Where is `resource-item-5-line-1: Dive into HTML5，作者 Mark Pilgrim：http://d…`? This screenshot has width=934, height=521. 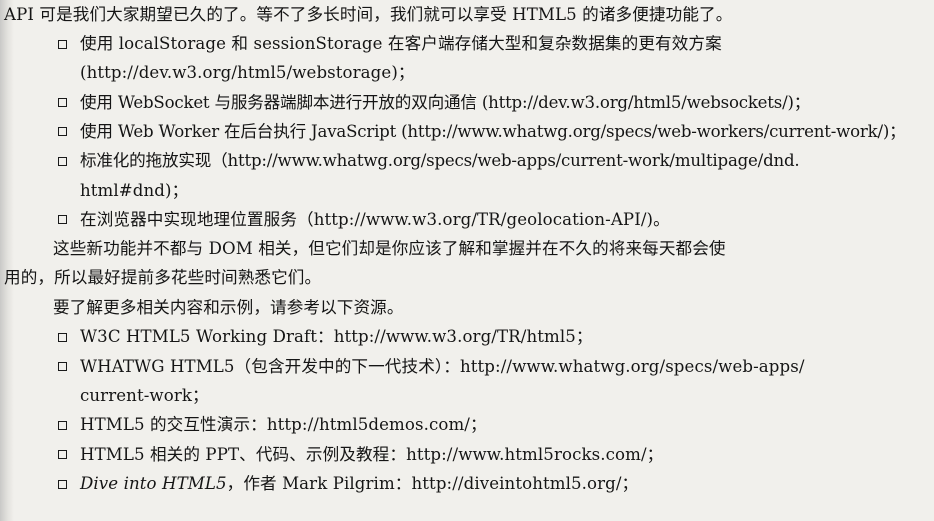
resource-item-5-line-1: Dive into HTML5，作者 Mark Pilgrim：http://d… is located at coordinates (359, 484).